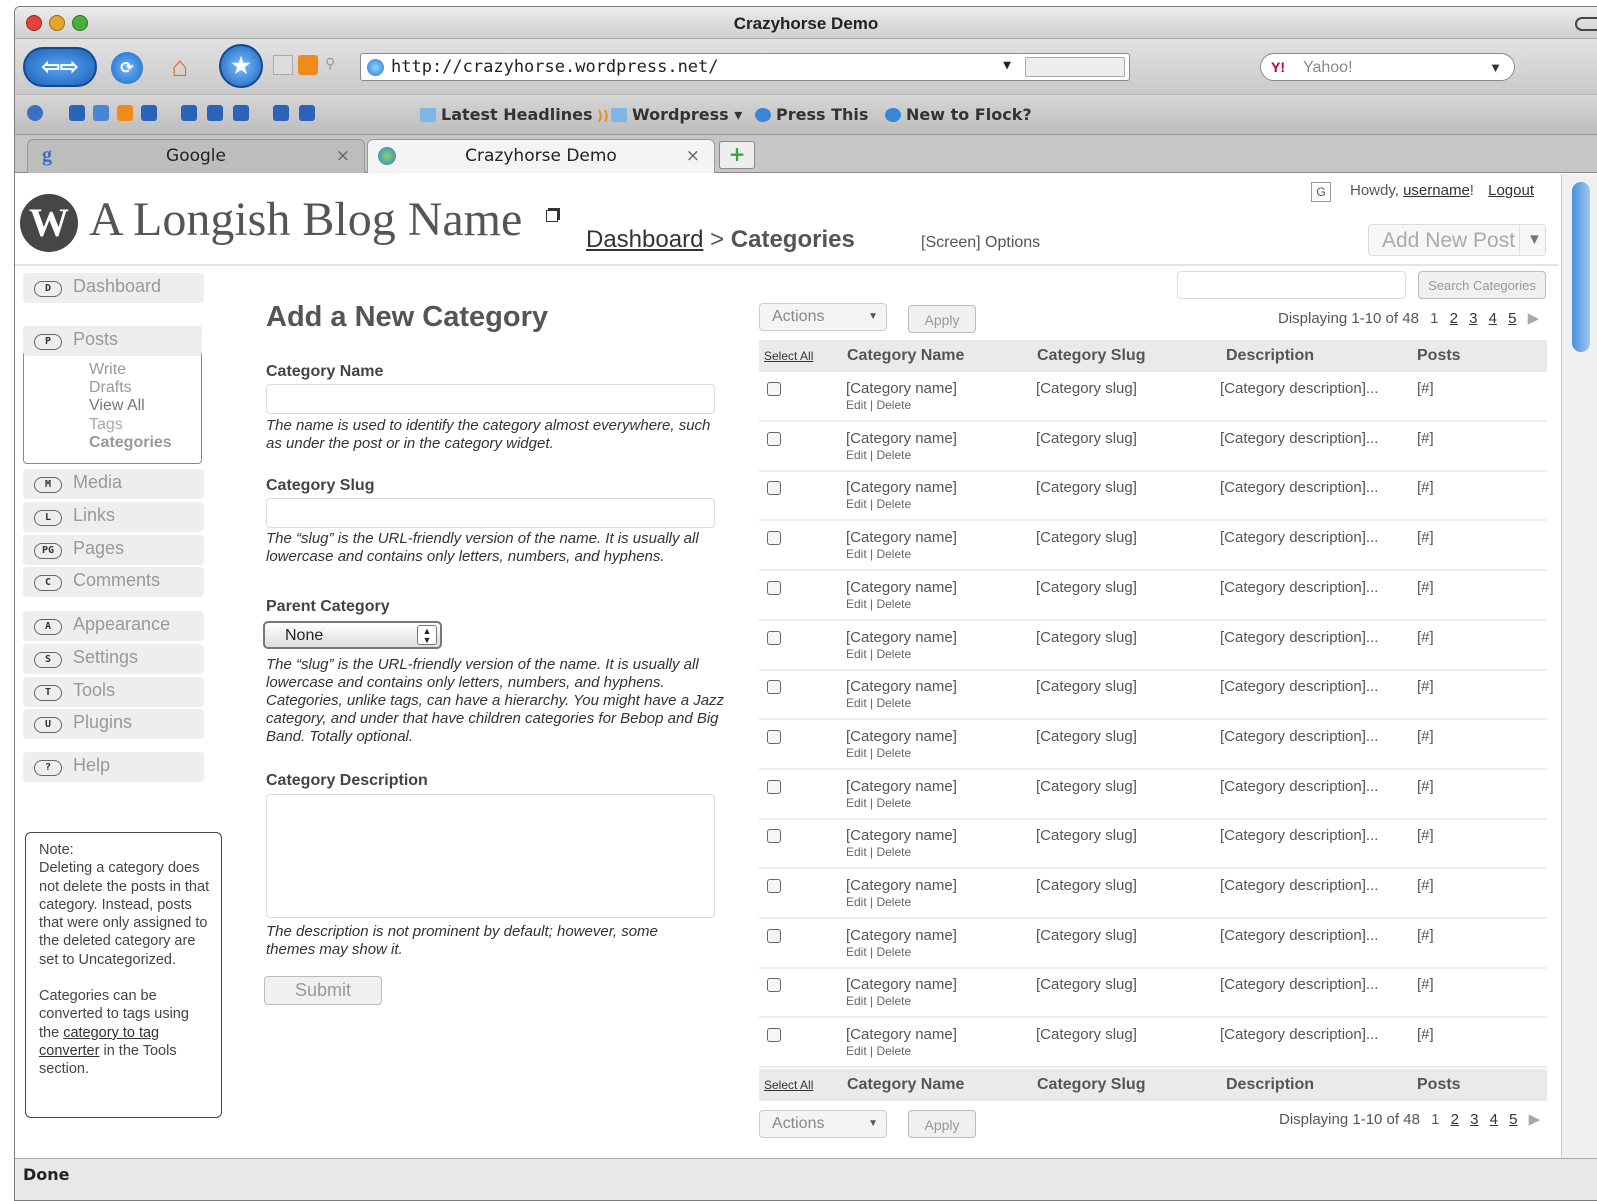  Describe the element at coordinates (106, 425) in the screenshot. I see `sidebar-subitem-tags: Tags` at that location.